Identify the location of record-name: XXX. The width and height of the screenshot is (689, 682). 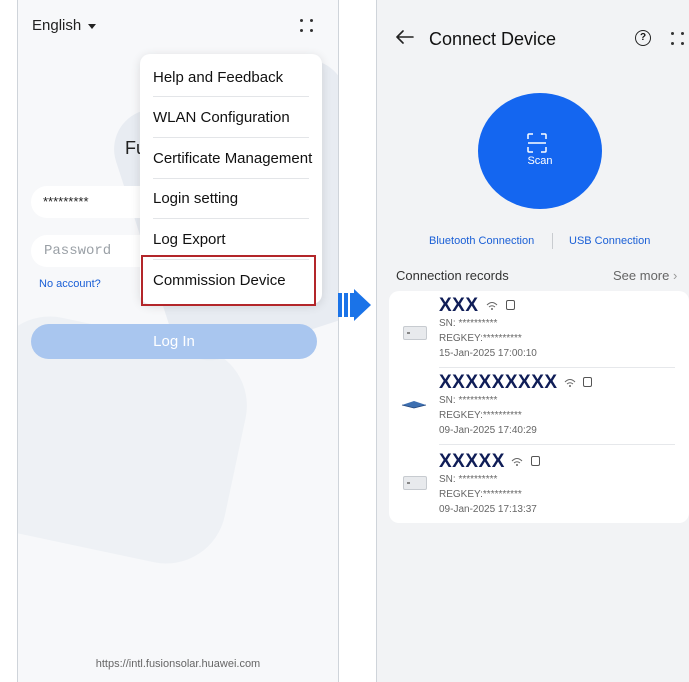
(459, 305).